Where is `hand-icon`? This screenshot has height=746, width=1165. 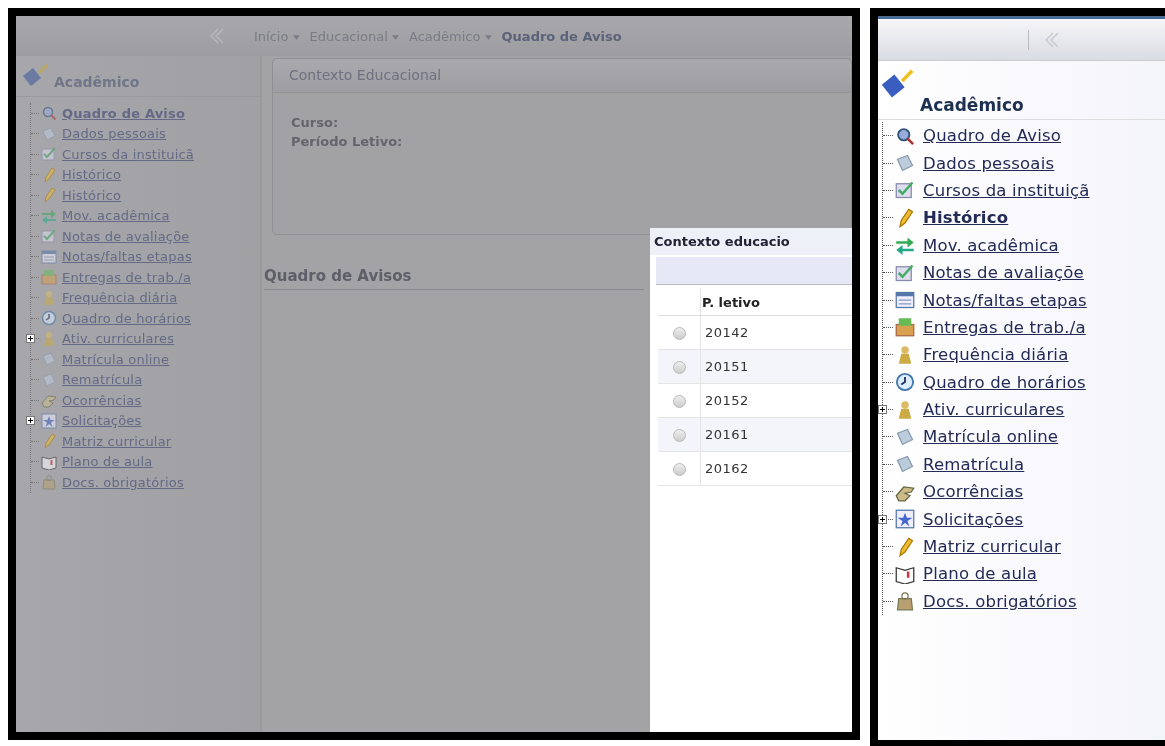
hand-icon is located at coordinates (49, 400).